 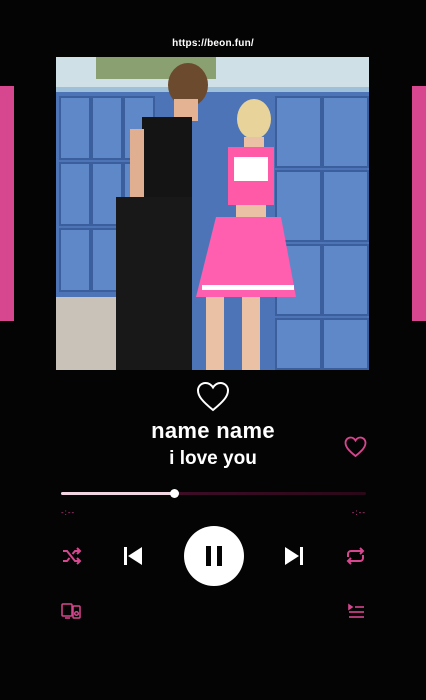 I want to click on shuffle-icon, so click(x=72, y=556).